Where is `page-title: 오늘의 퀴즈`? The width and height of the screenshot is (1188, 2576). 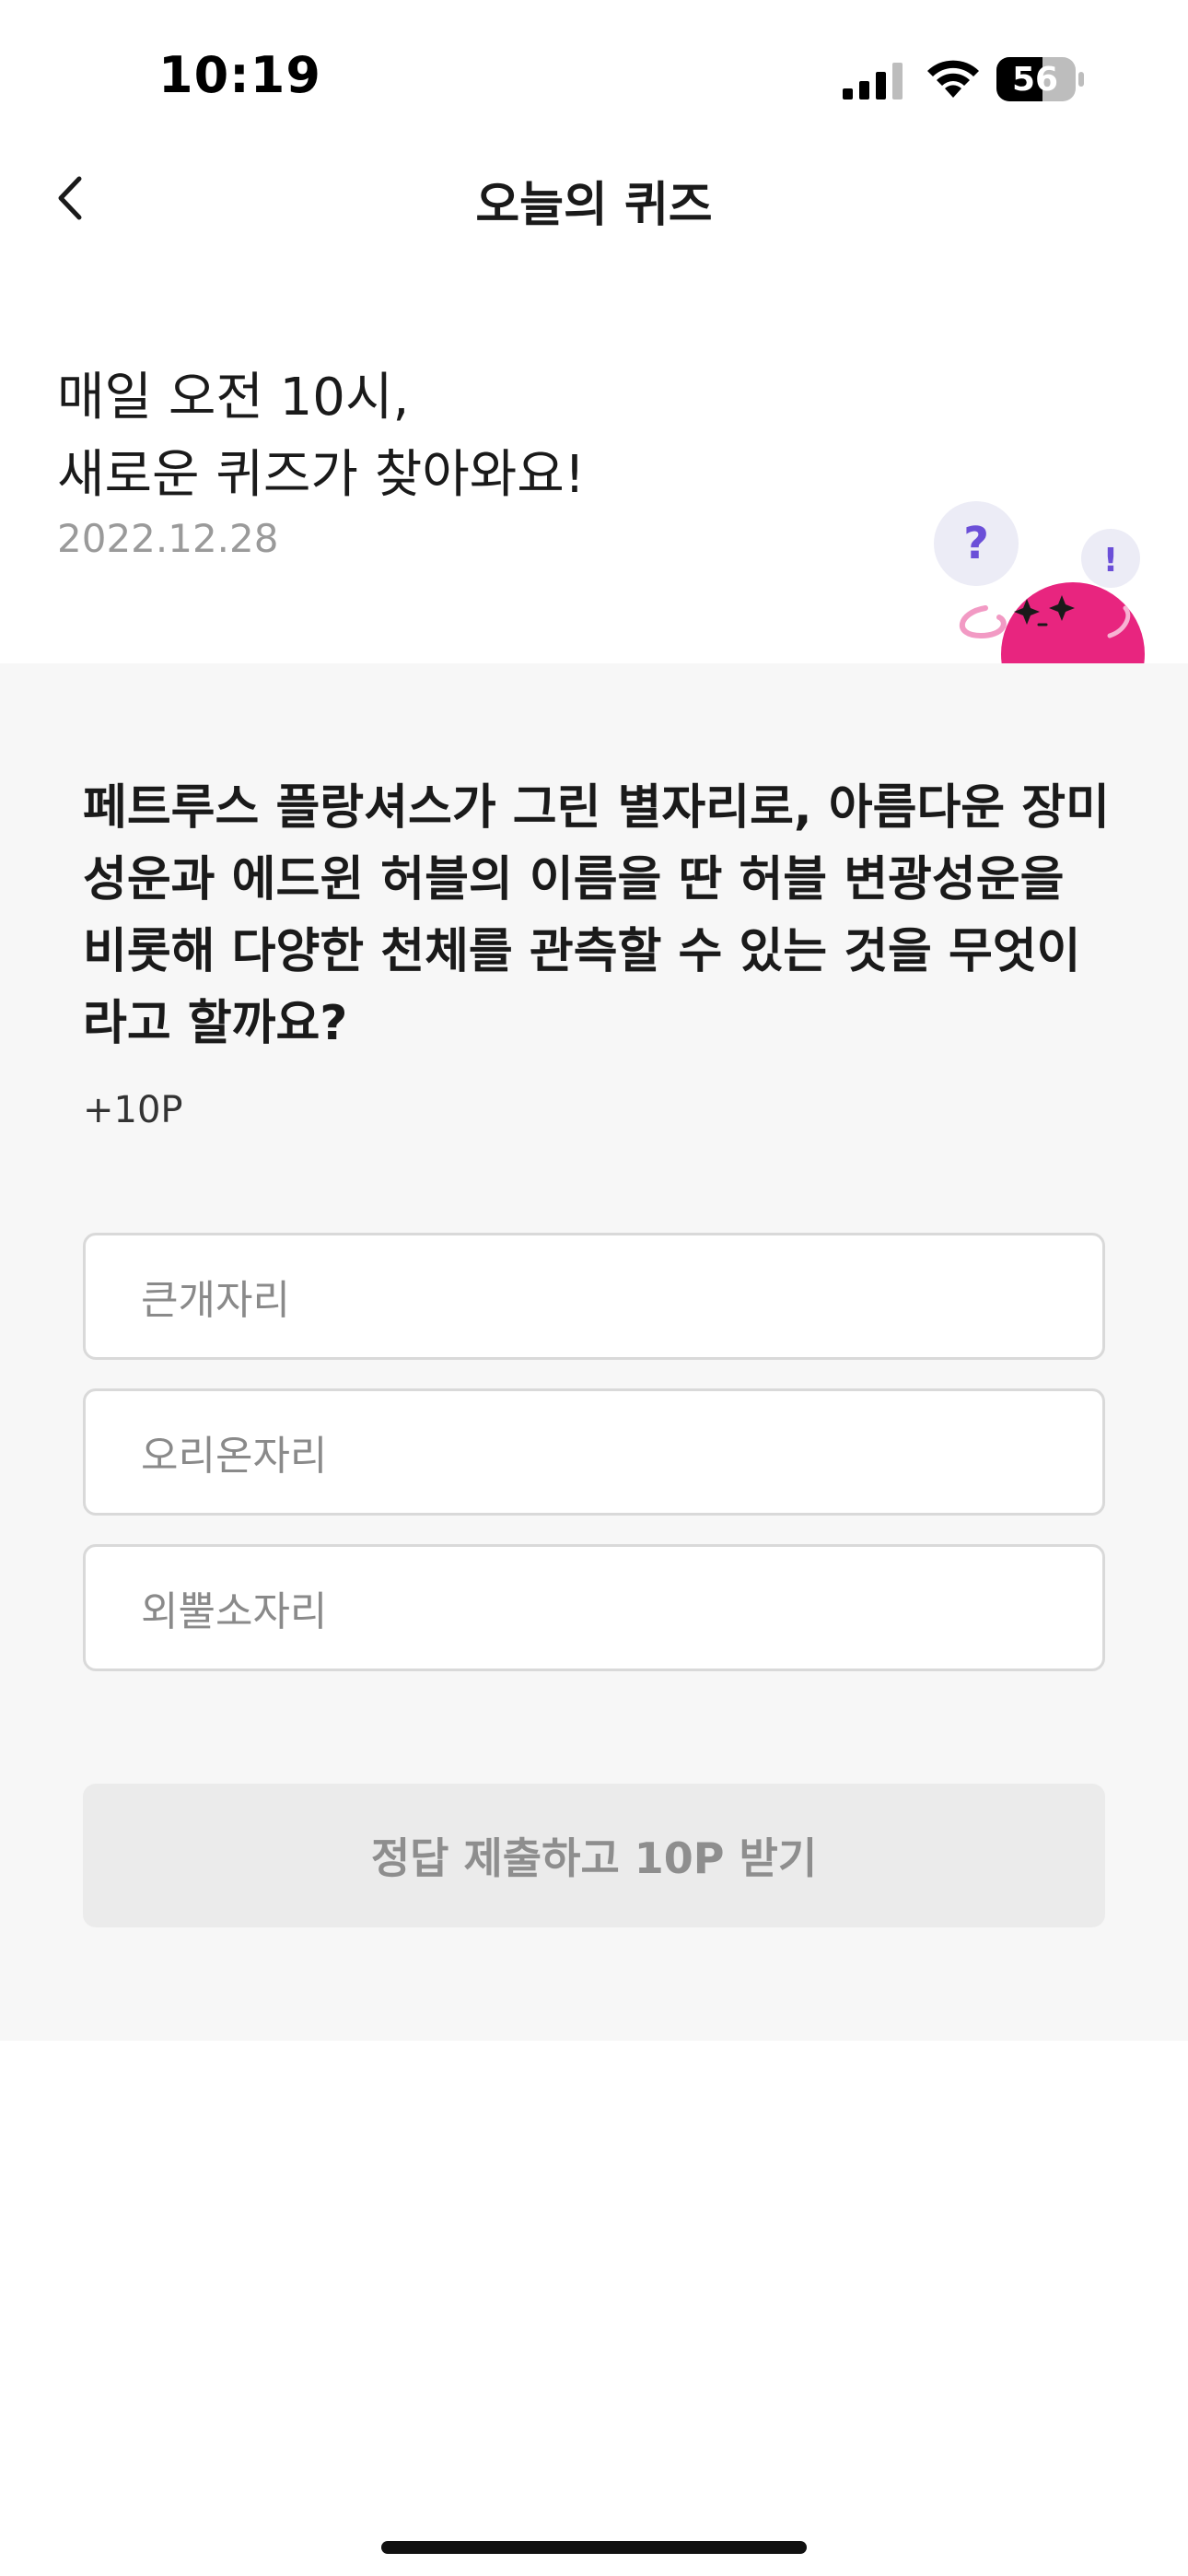 page-title: 오늘의 퀴즈 is located at coordinates (594, 205).